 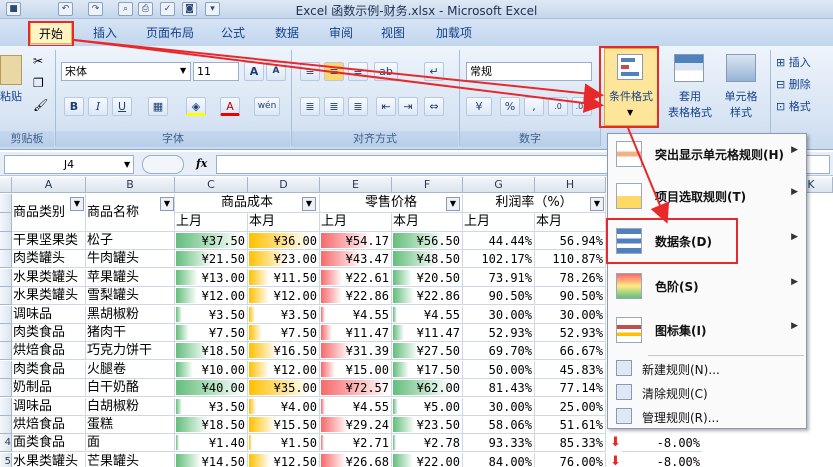 I want to click on cell-price-this: ¥22.00, so click(x=427, y=460).